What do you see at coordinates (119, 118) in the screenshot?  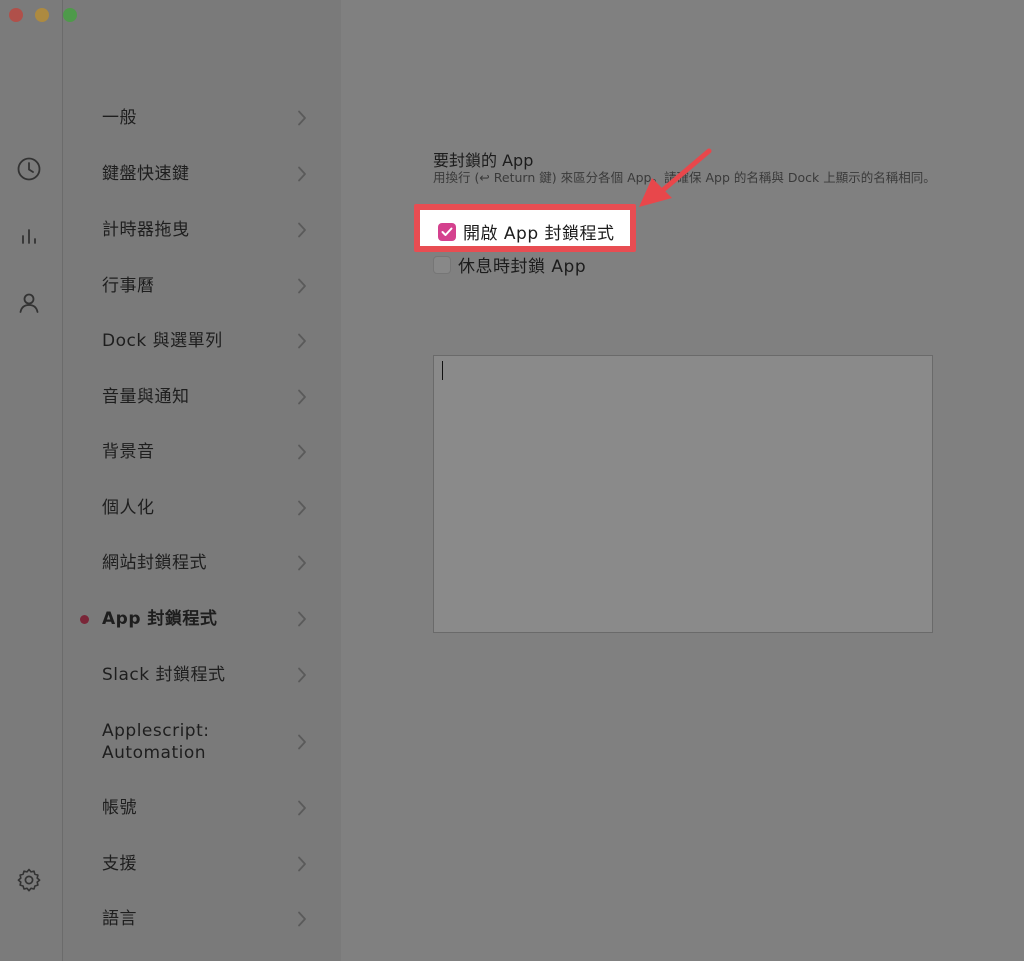 I see `menu-item-label: 一般` at bounding box center [119, 118].